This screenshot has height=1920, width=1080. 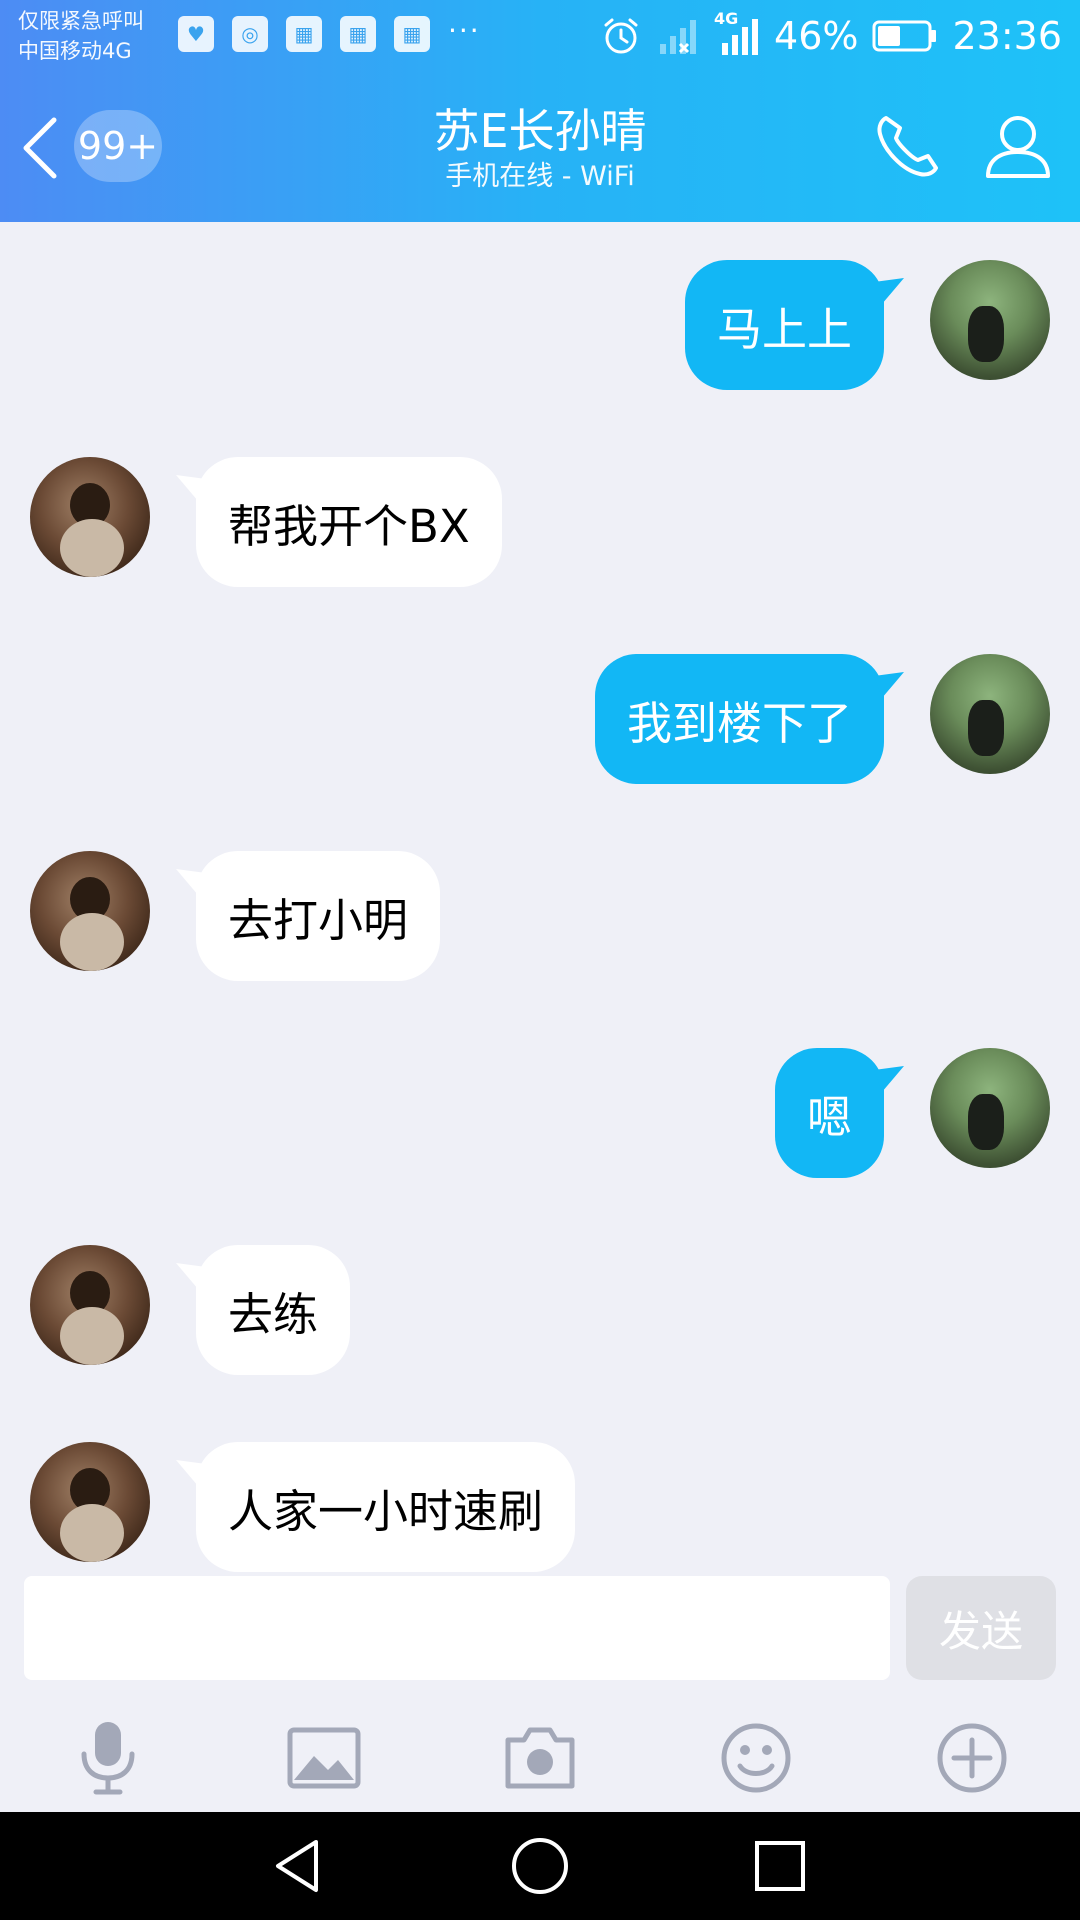 What do you see at coordinates (81, 36) in the screenshot?
I see `carrier-info: 仅限紧急呼叫 中国移动4G` at bounding box center [81, 36].